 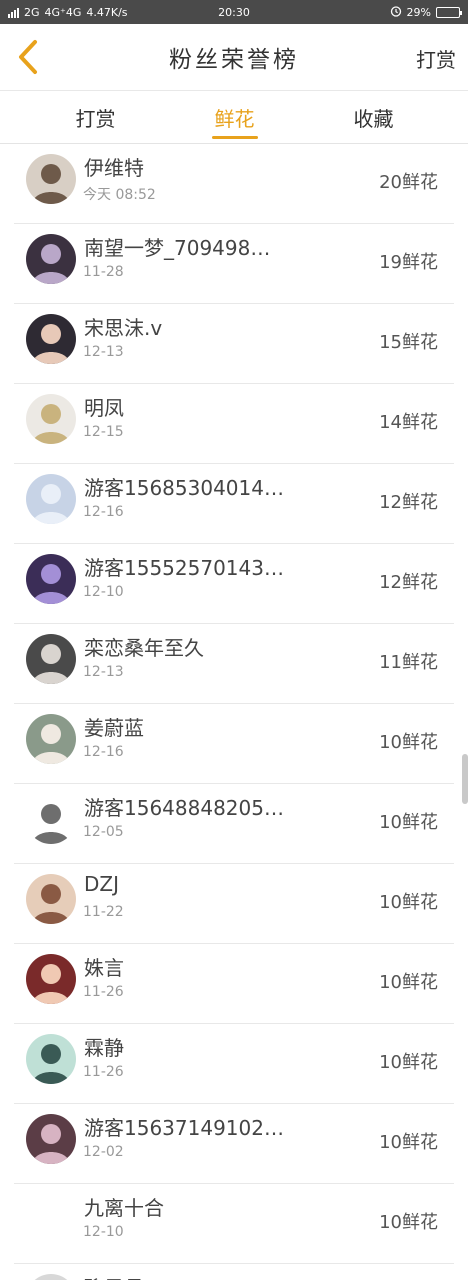 What do you see at coordinates (234, 504) in the screenshot?
I see `list-item: 游客1568530401432 12-16 12鲜花` at bounding box center [234, 504].